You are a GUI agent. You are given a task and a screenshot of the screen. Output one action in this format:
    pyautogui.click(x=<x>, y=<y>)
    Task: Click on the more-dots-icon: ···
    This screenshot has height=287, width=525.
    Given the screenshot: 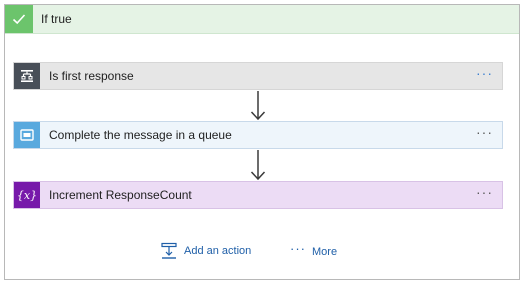 What is the action you would take?
    pyautogui.click(x=298, y=248)
    